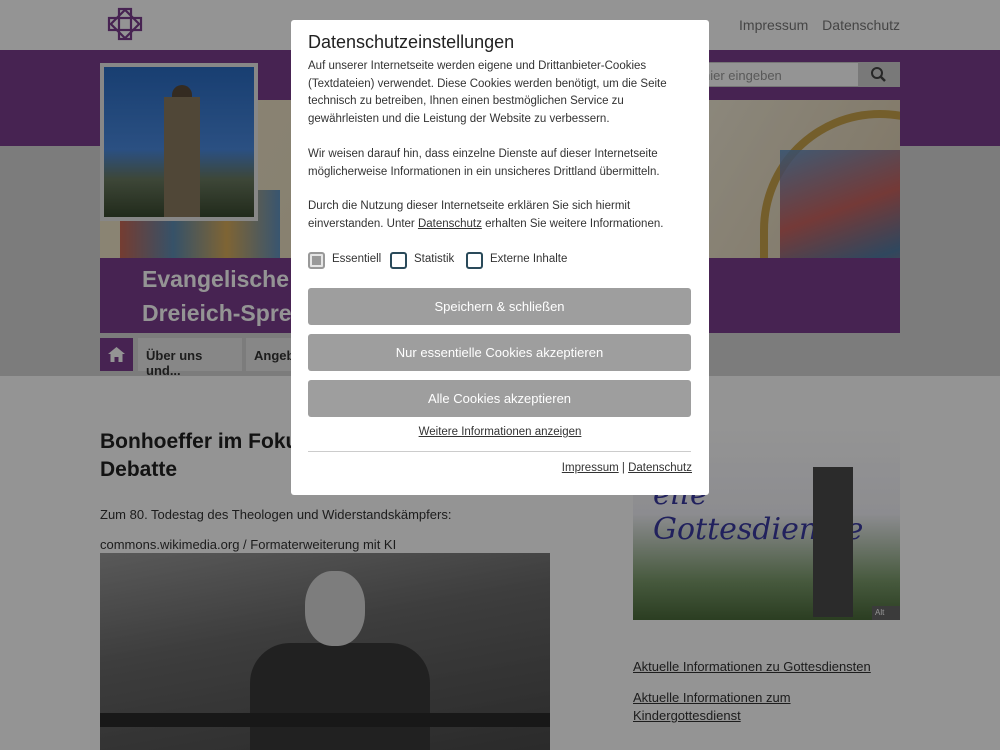 This screenshot has width=1000, height=750. What do you see at coordinates (499, 398) in the screenshot?
I see `accept-all-button: Alle Cookies akzeptieren` at bounding box center [499, 398].